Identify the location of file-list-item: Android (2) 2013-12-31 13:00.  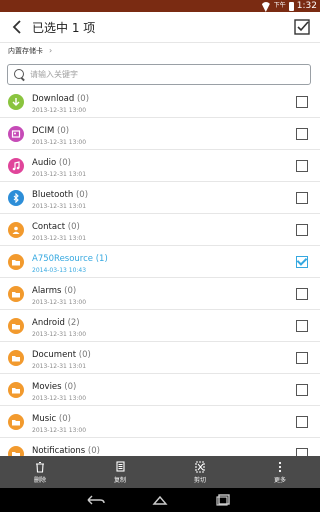
(160, 326).